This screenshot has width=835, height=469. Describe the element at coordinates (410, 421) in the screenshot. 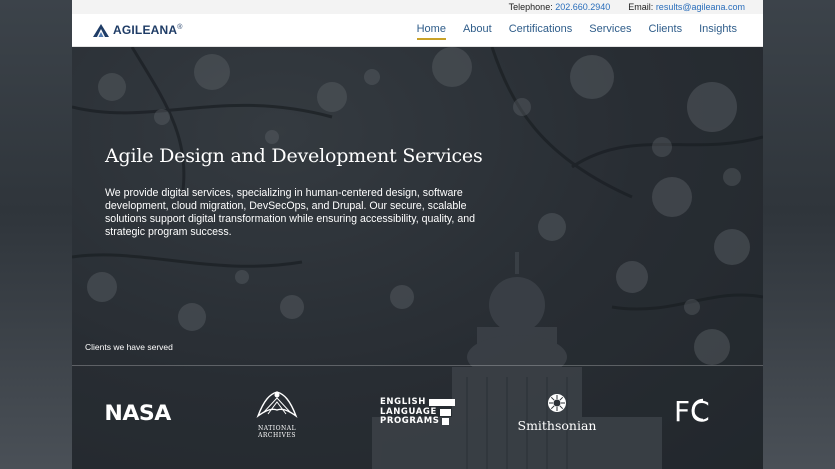

I see `elp-line3: PROGRAMS` at that location.